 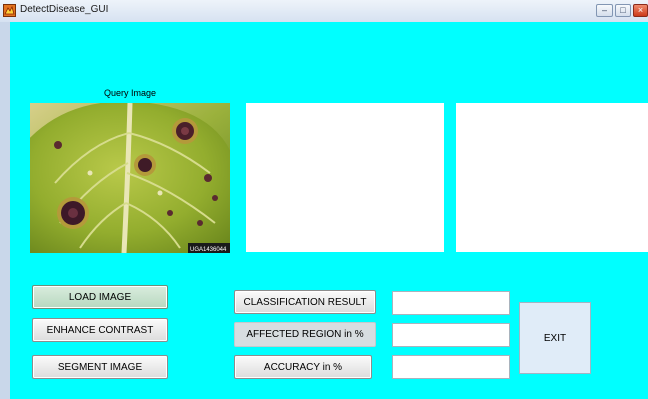 I want to click on image-stamp: UGA1436044, so click(x=208, y=250).